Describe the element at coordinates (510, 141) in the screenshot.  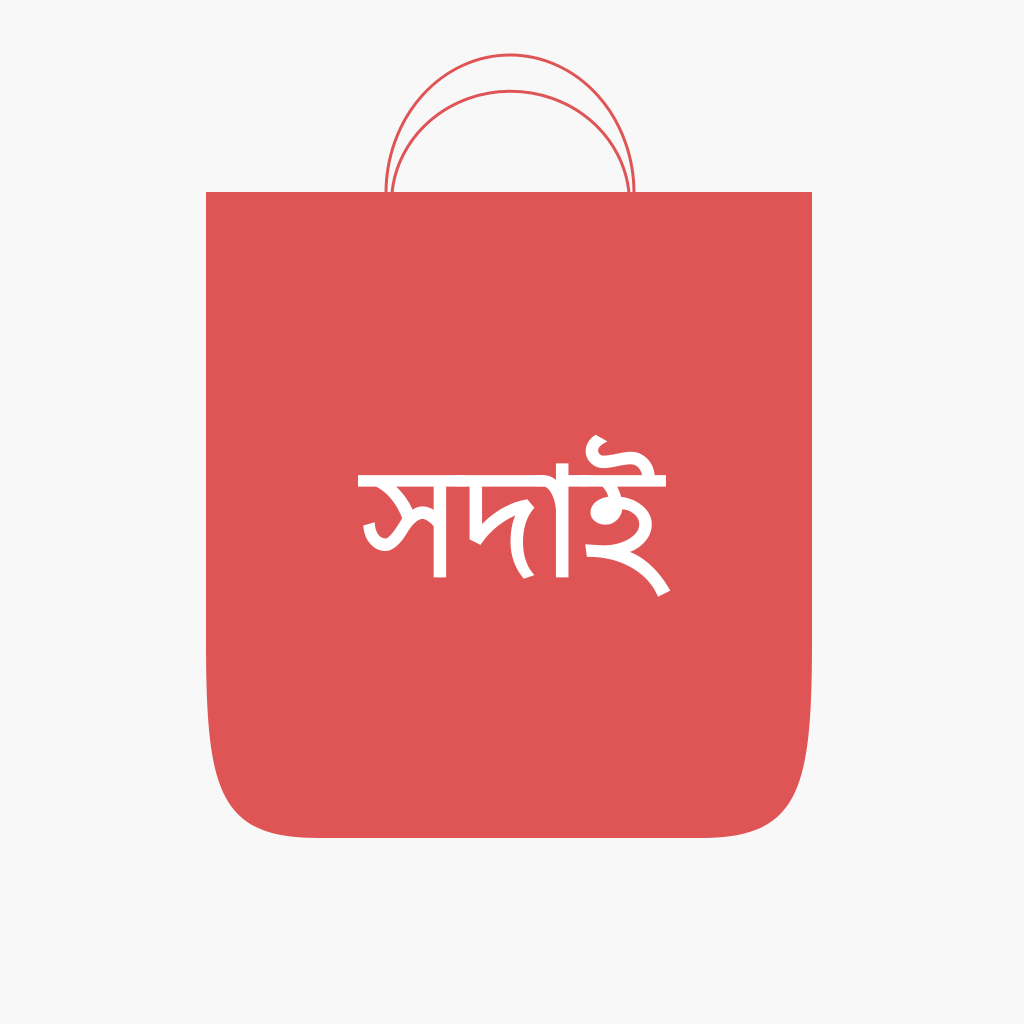
I see `bag-handle-inner` at that location.